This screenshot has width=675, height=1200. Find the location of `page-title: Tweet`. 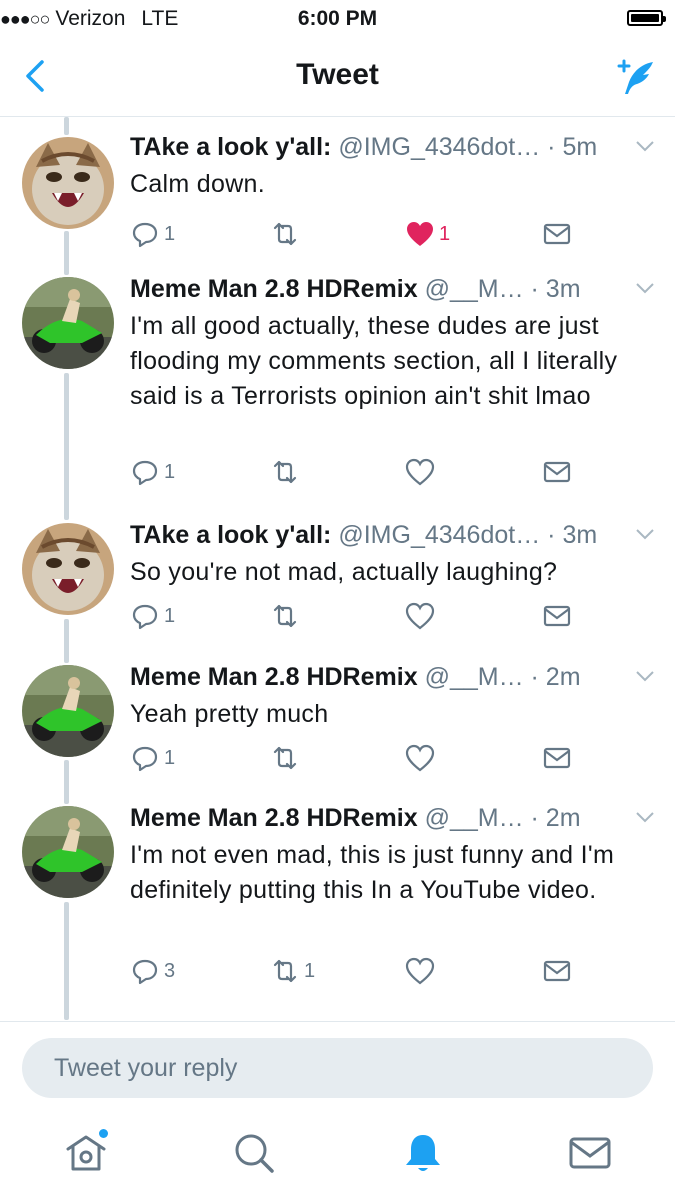

page-title: Tweet is located at coordinates (337, 74).